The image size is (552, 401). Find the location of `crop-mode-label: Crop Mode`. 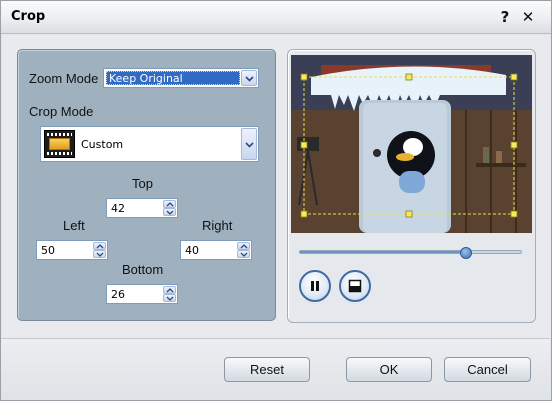

crop-mode-label: Crop Mode is located at coordinates (61, 111).